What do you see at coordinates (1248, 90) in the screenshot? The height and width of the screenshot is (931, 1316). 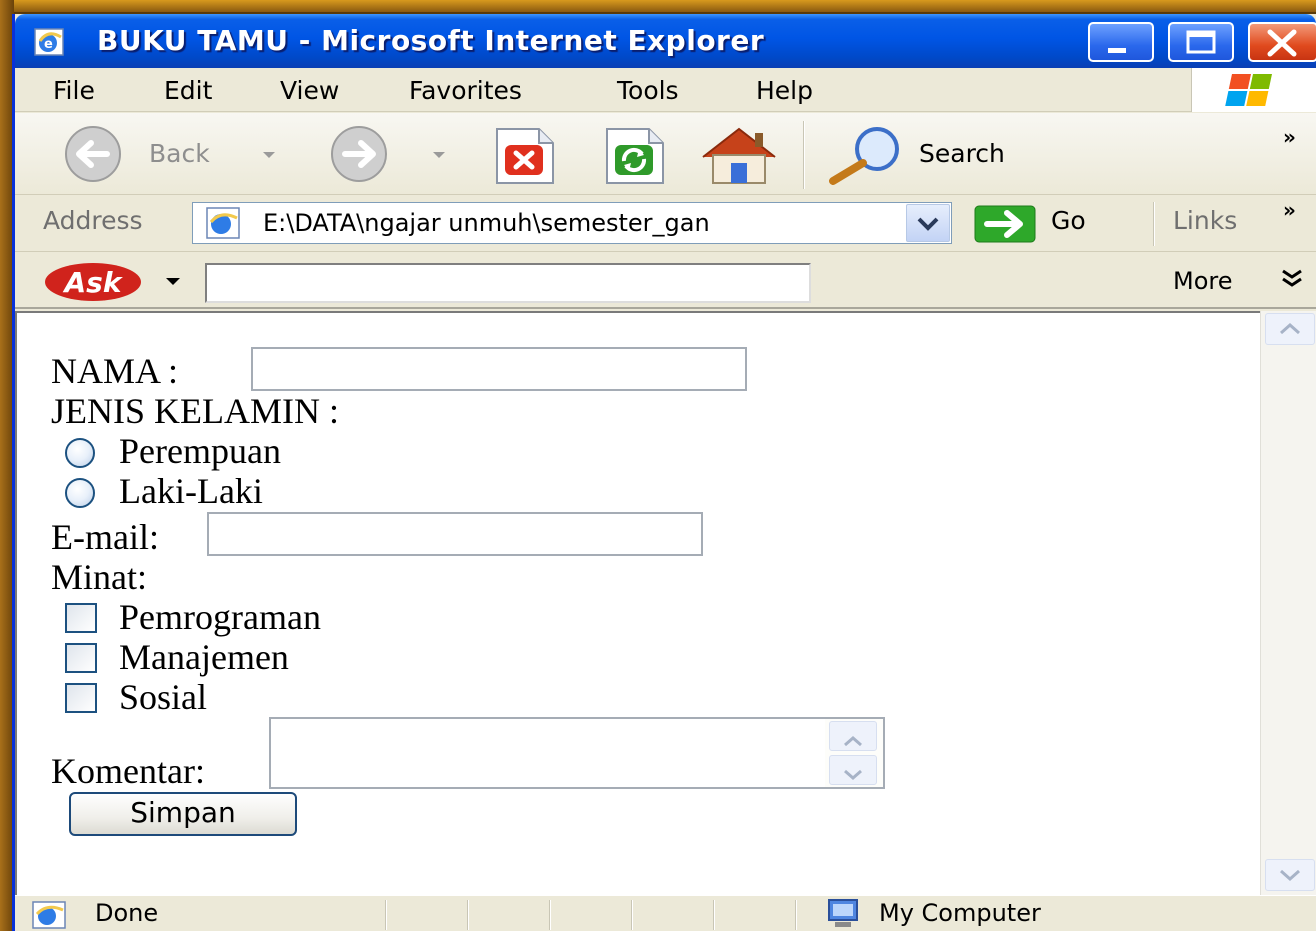 I see `windows-flag-icon` at bounding box center [1248, 90].